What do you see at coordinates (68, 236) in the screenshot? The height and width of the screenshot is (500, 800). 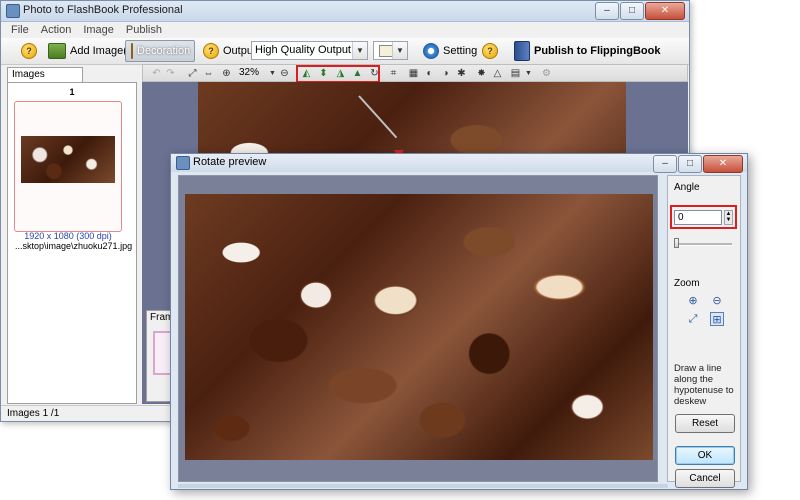 I see `thumbnail-dimensions: 1920 x 1080 (300 dpi)` at bounding box center [68, 236].